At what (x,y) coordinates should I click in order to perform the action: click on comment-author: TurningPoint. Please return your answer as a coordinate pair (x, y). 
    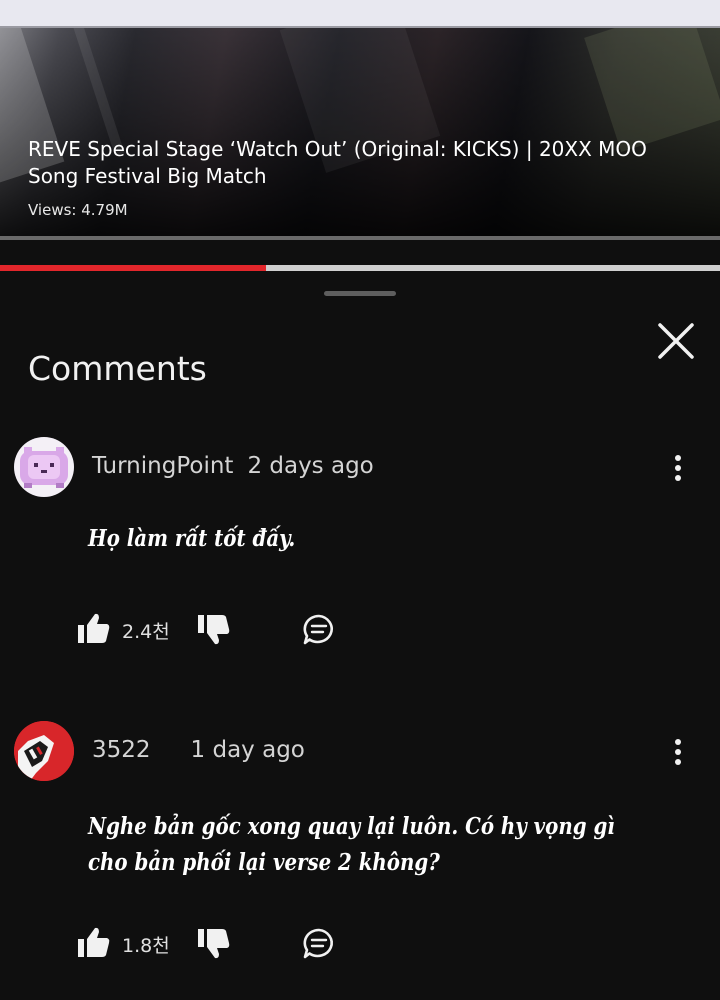
    Looking at the image, I should click on (162, 466).